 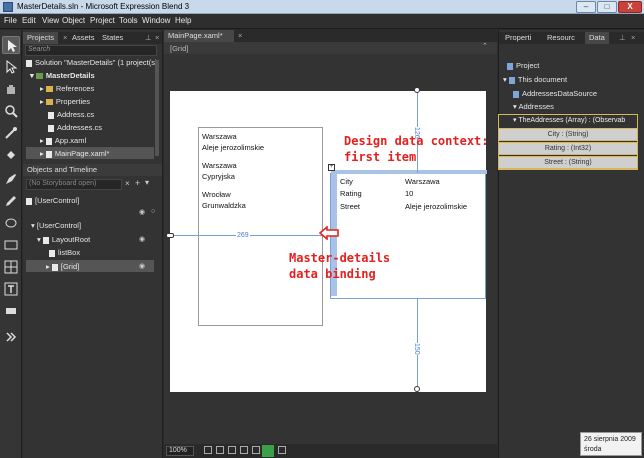 What do you see at coordinates (11, 179) in the screenshot?
I see `pen-icon` at bounding box center [11, 179].